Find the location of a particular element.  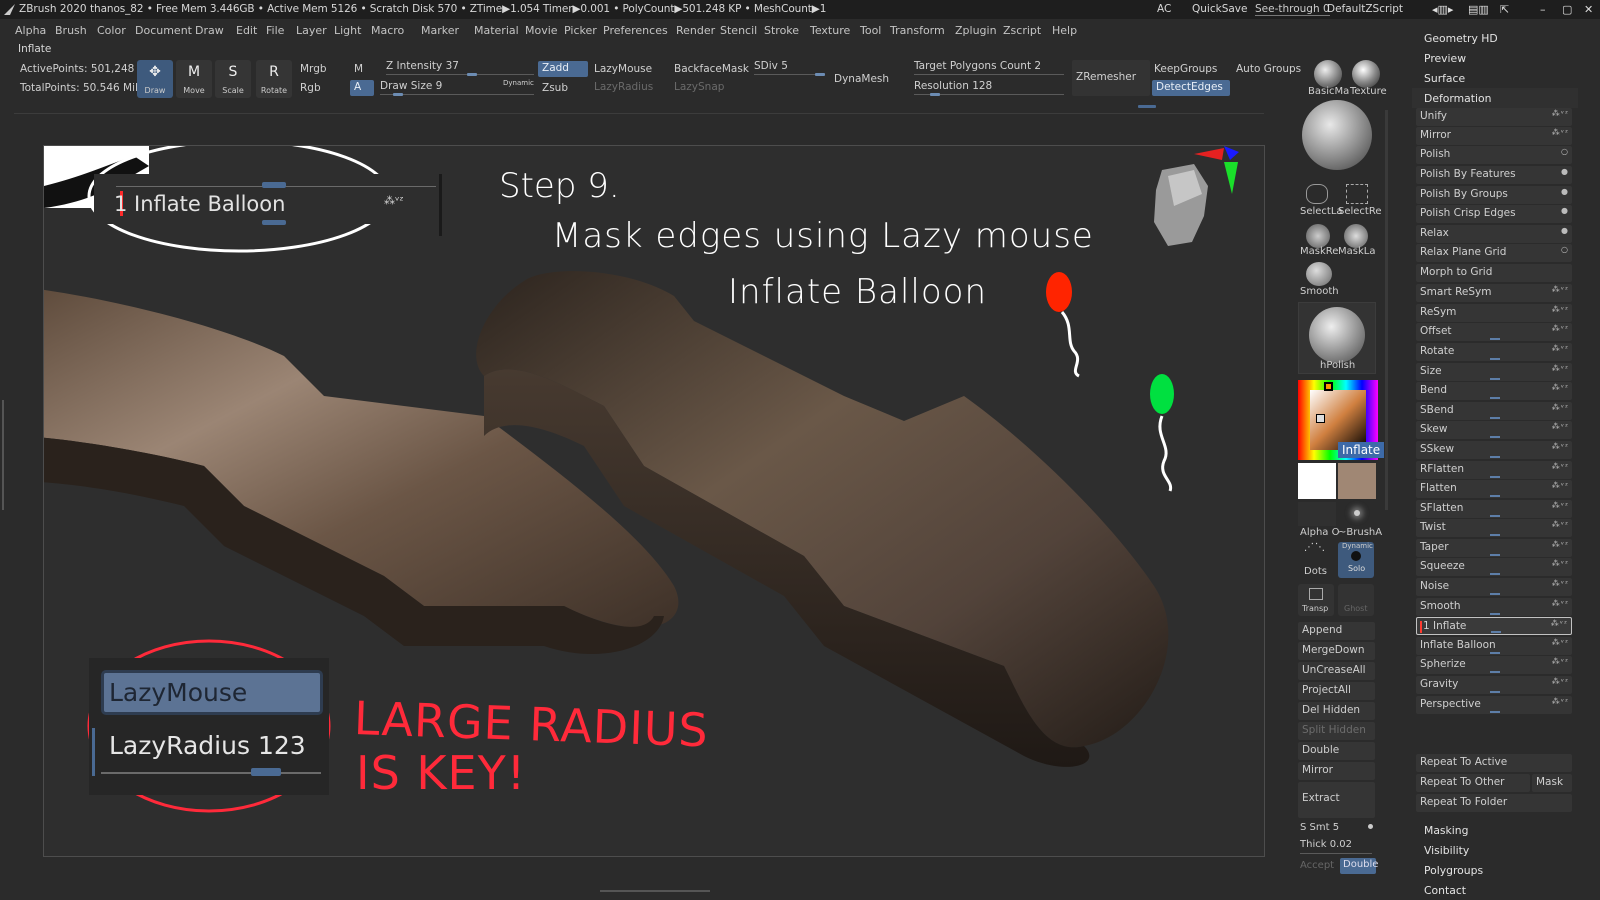

deformation-smart-resym: Smart ReSym ⁂ᵛᶻ is located at coordinates (1494, 293).